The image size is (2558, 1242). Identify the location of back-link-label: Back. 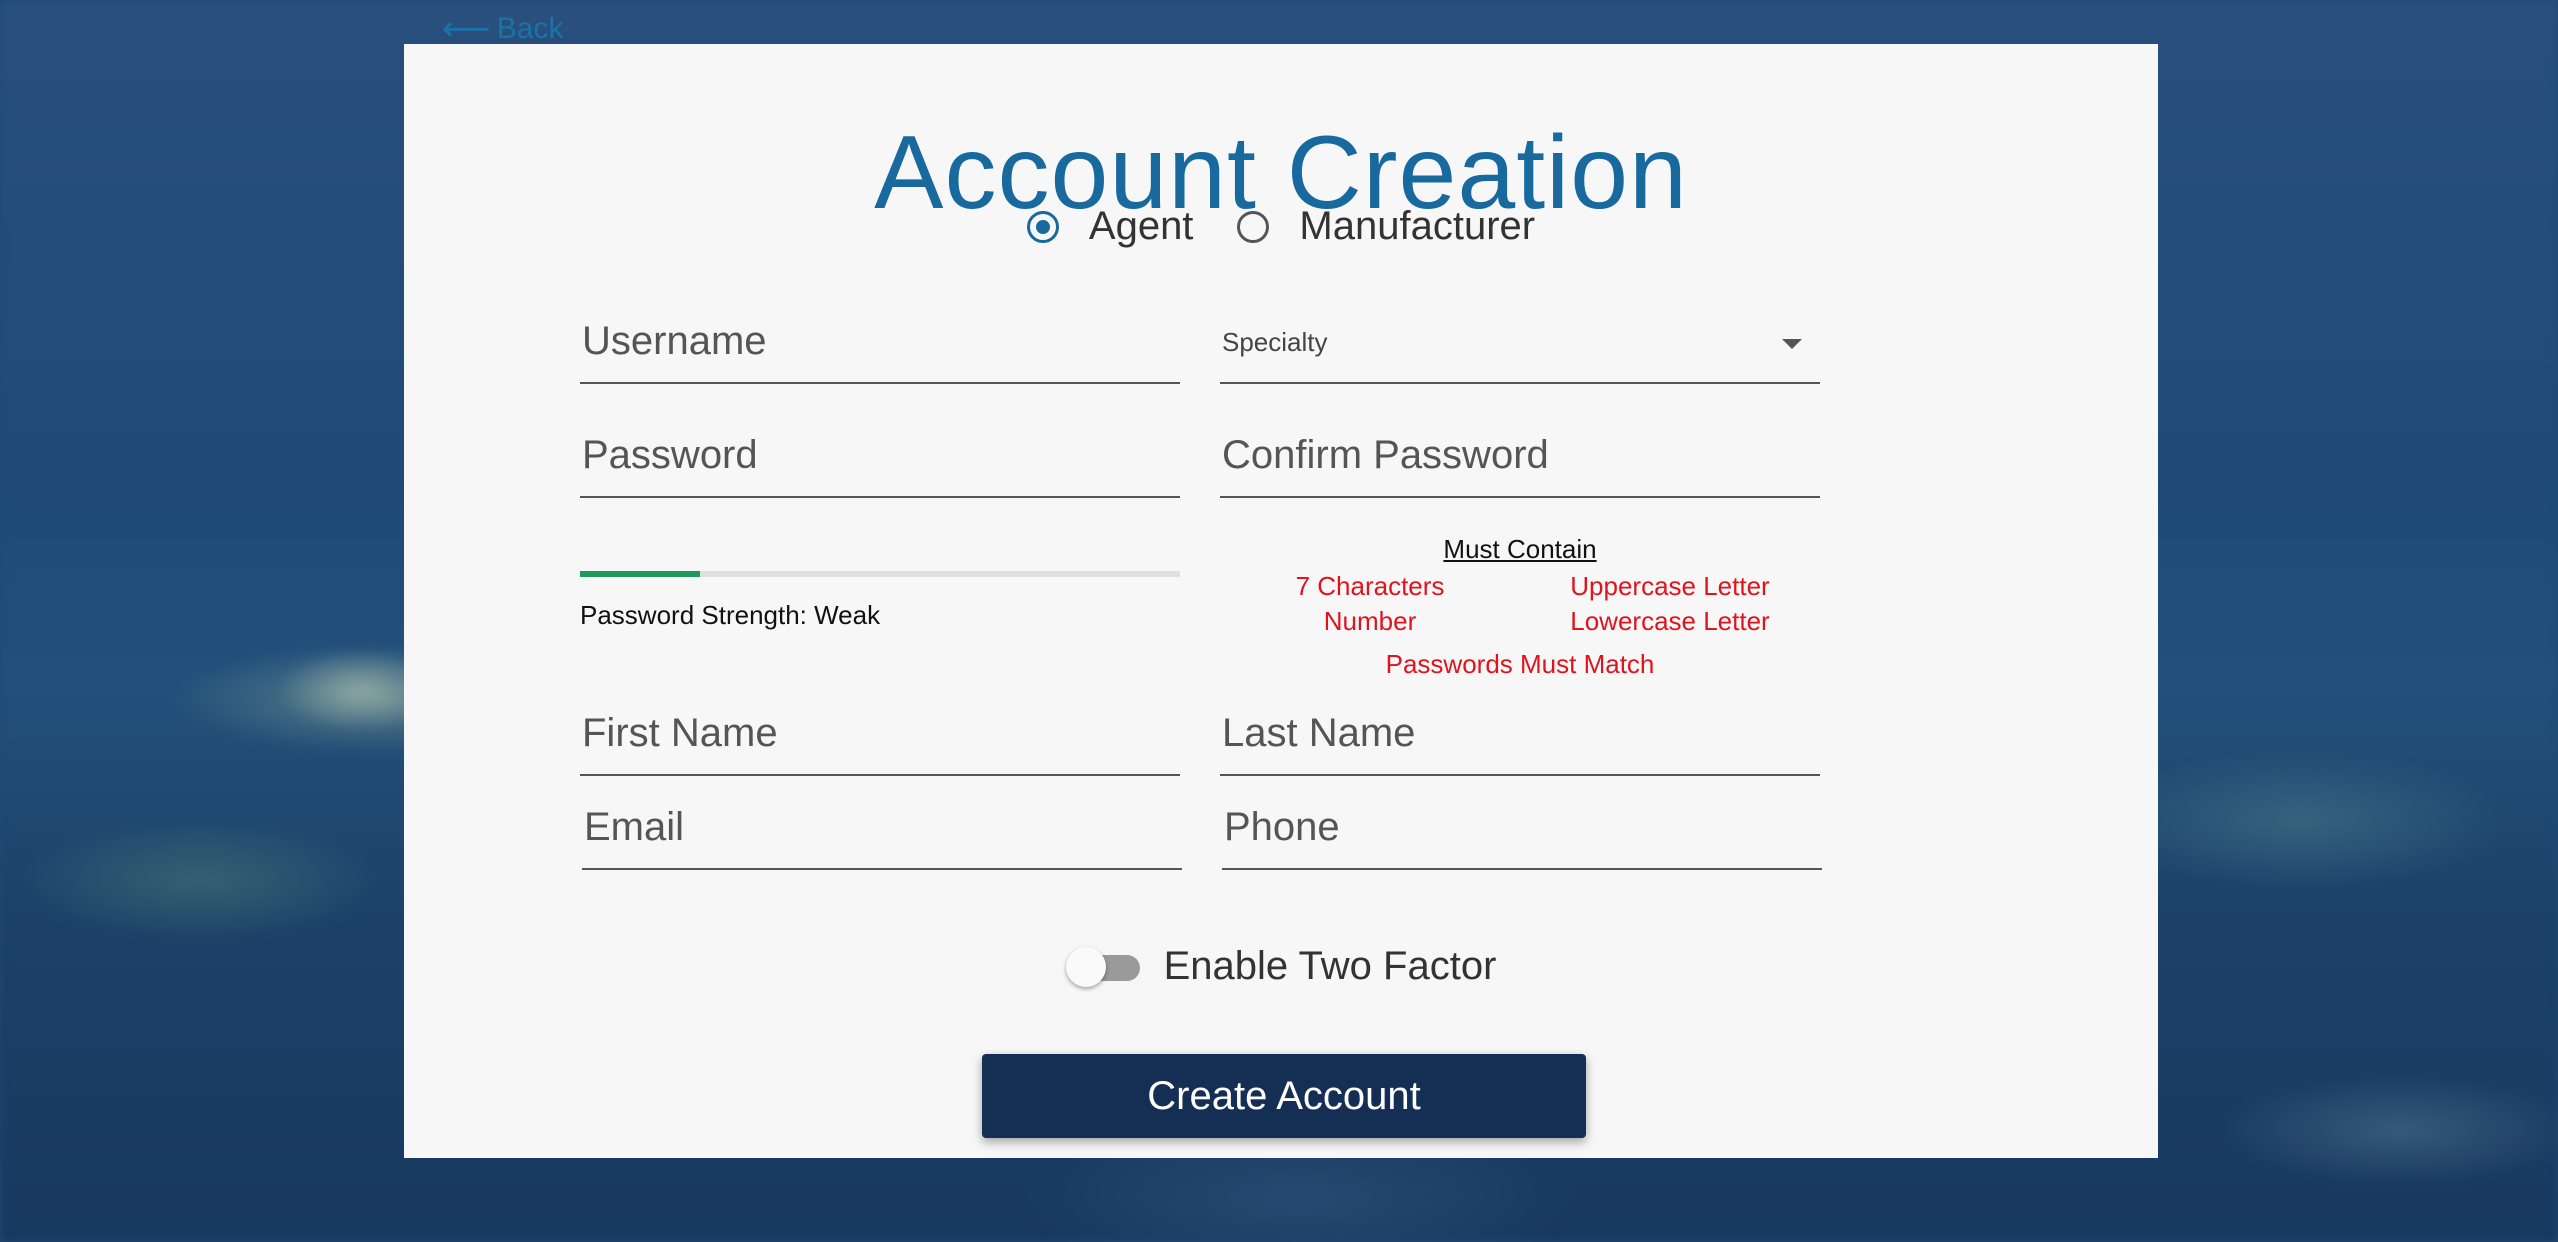
(530, 28).